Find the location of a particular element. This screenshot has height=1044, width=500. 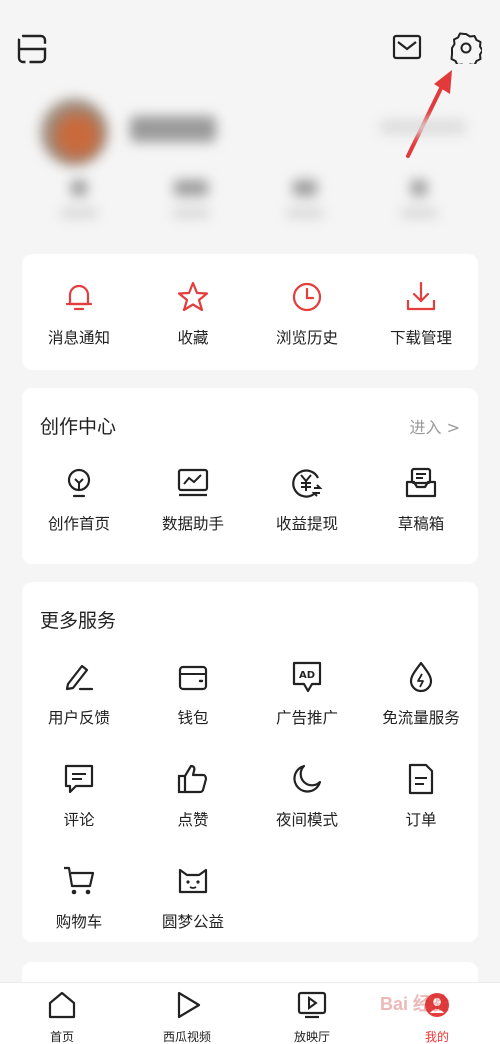

service-label: 广告推广 is located at coordinates (306, 718).